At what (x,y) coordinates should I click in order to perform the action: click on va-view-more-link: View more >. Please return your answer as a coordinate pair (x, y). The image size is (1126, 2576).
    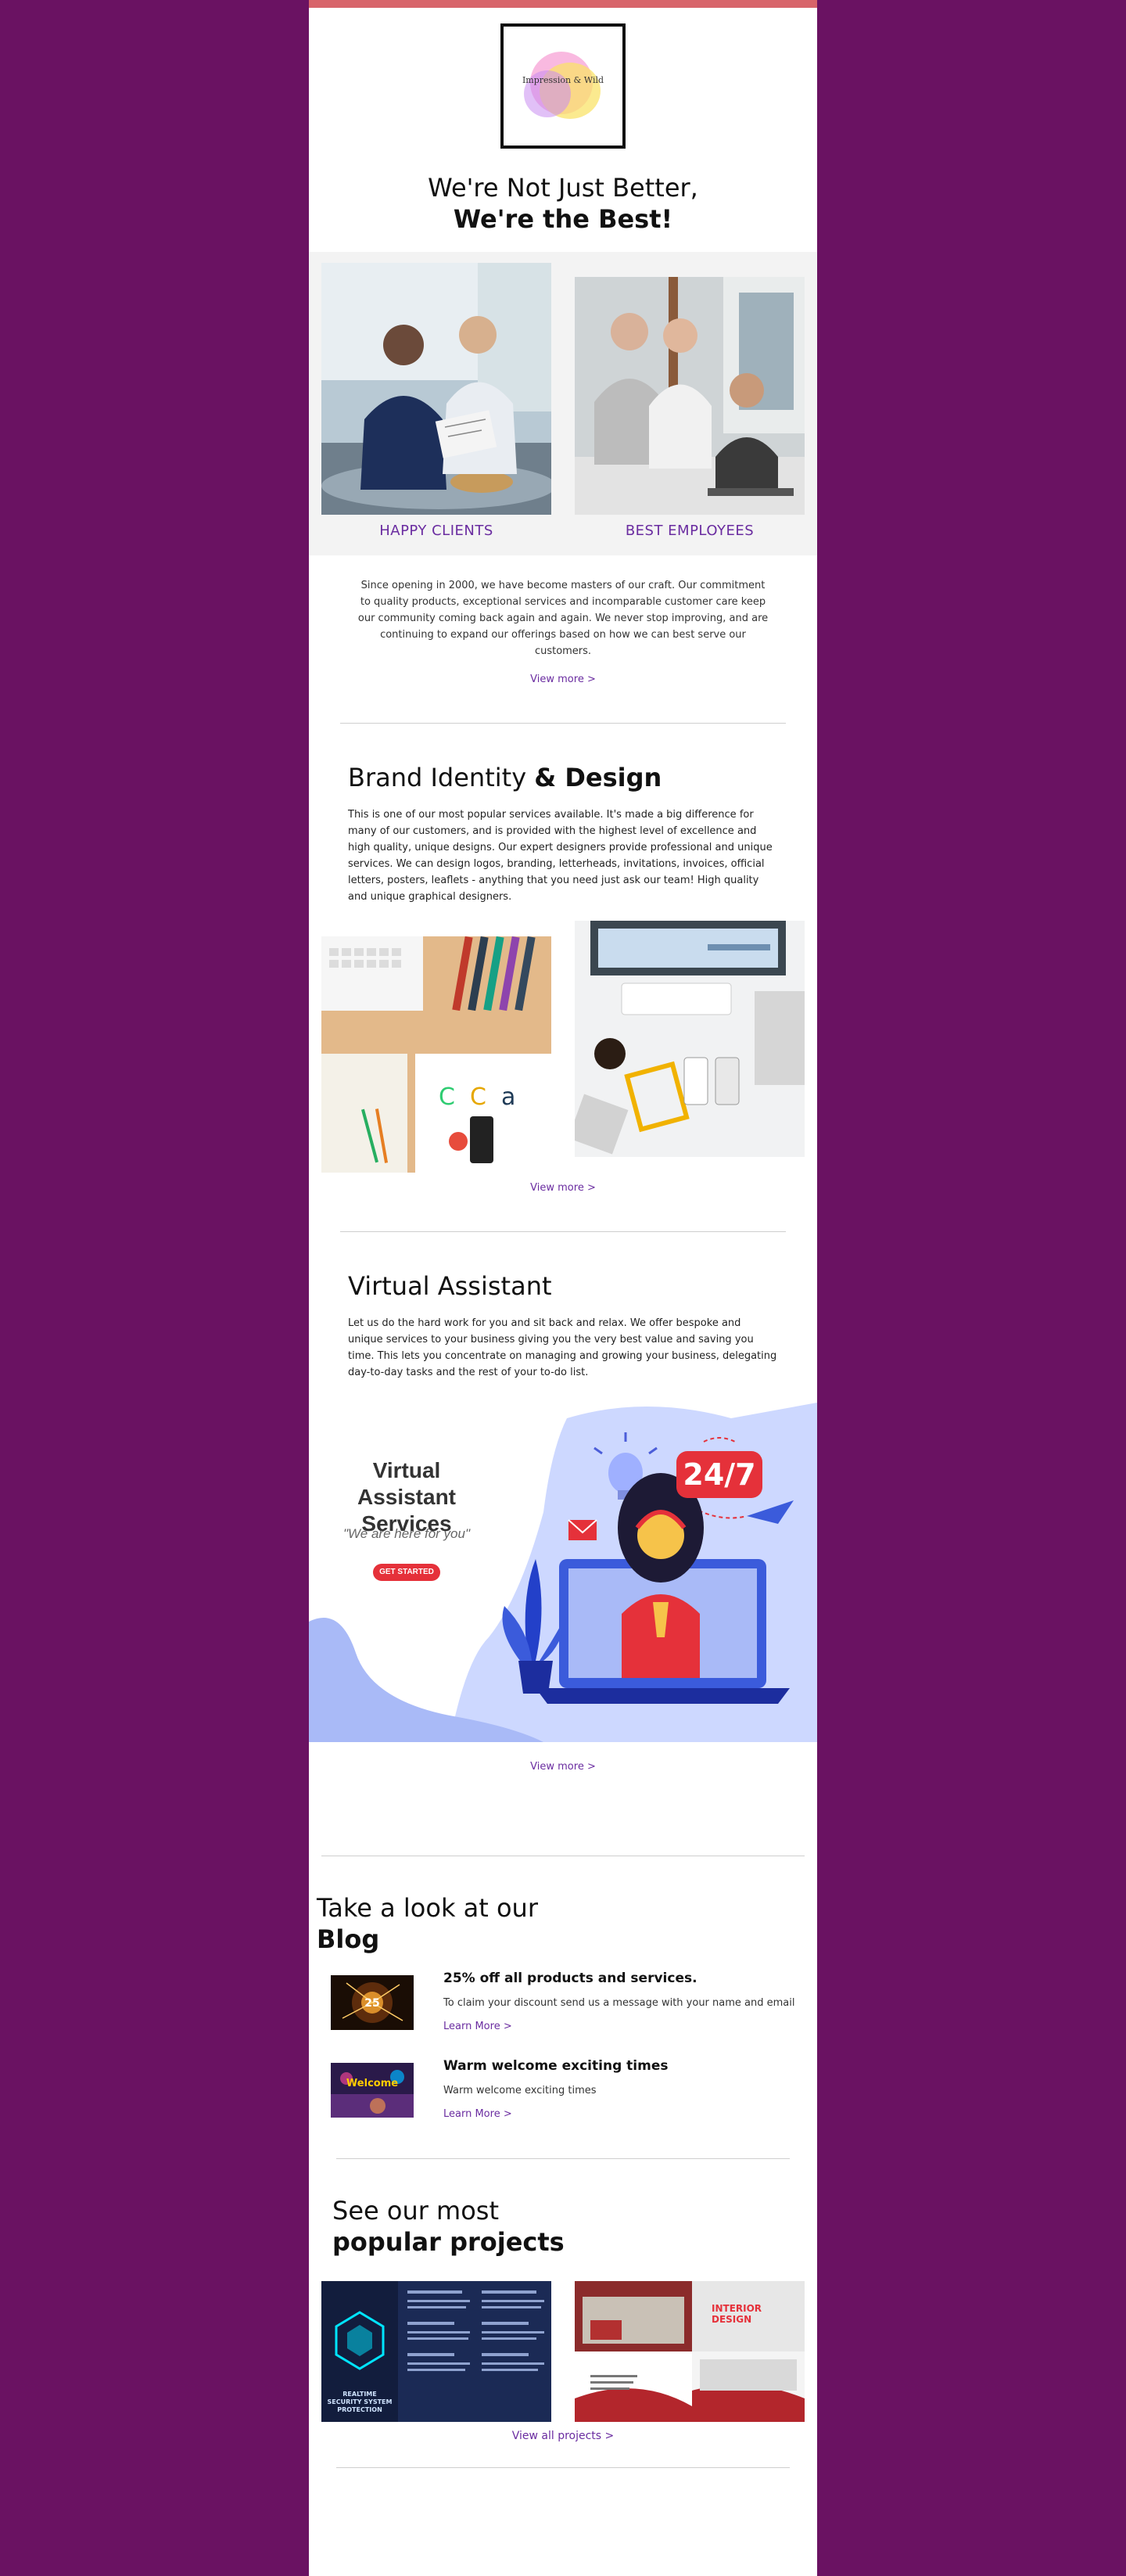
    Looking at the image, I should click on (563, 1767).